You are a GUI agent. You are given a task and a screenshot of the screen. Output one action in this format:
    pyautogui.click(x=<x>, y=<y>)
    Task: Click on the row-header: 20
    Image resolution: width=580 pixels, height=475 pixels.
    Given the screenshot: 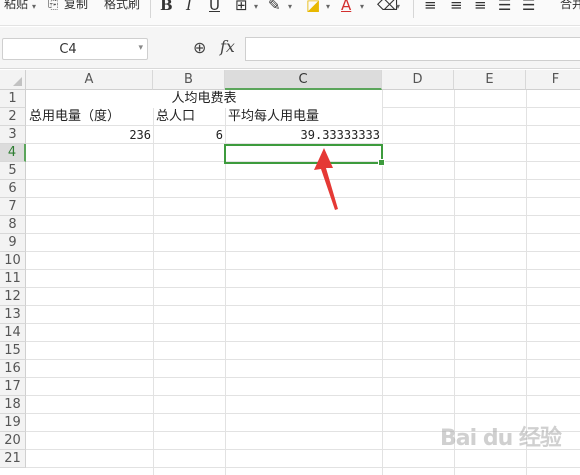 What is the action you would take?
    pyautogui.click(x=13, y=441)
    